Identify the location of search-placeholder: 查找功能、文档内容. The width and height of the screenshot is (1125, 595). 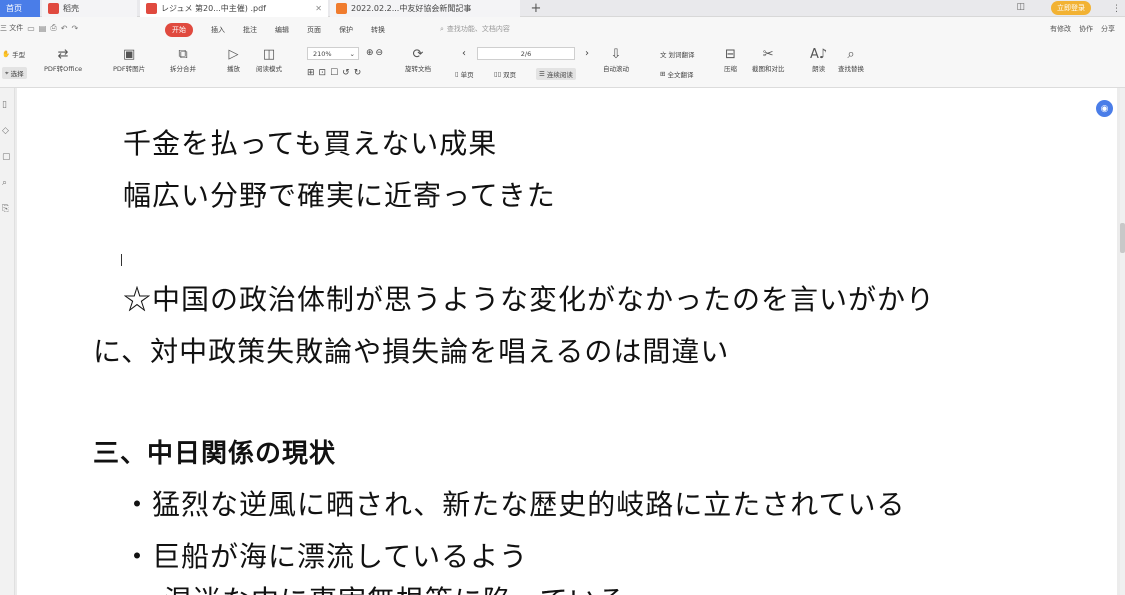
(478, 29).